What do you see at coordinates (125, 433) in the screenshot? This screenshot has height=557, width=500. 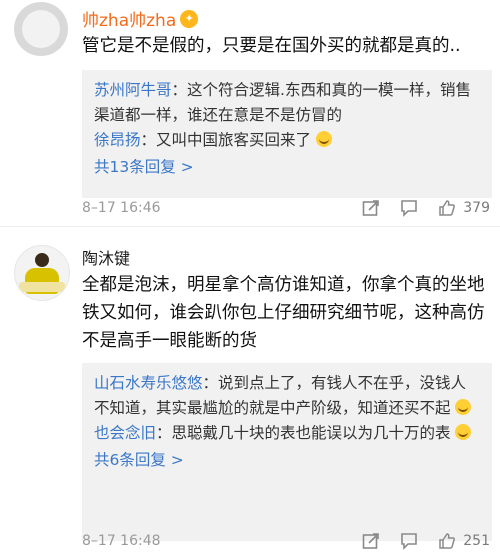 I see `reply-username: 也会念旧` at bounding box center [125, 433].